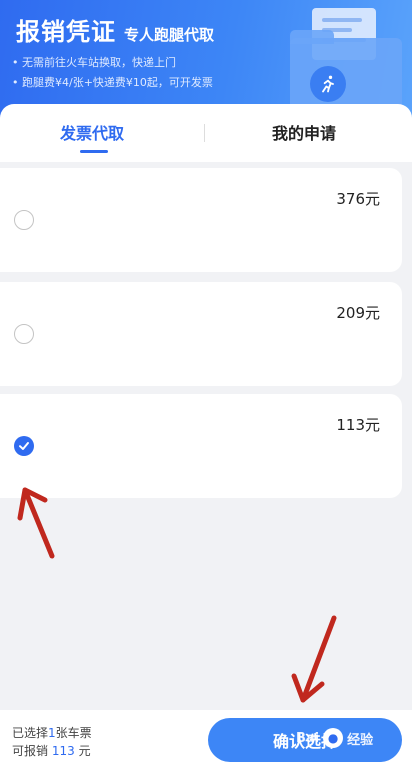 Image resolution: width=412 pixels, height=765 pixels. Describe the element at coordinates (201, 446) in the screenshot. I see `ticket-card-selected: 113元` at that location.